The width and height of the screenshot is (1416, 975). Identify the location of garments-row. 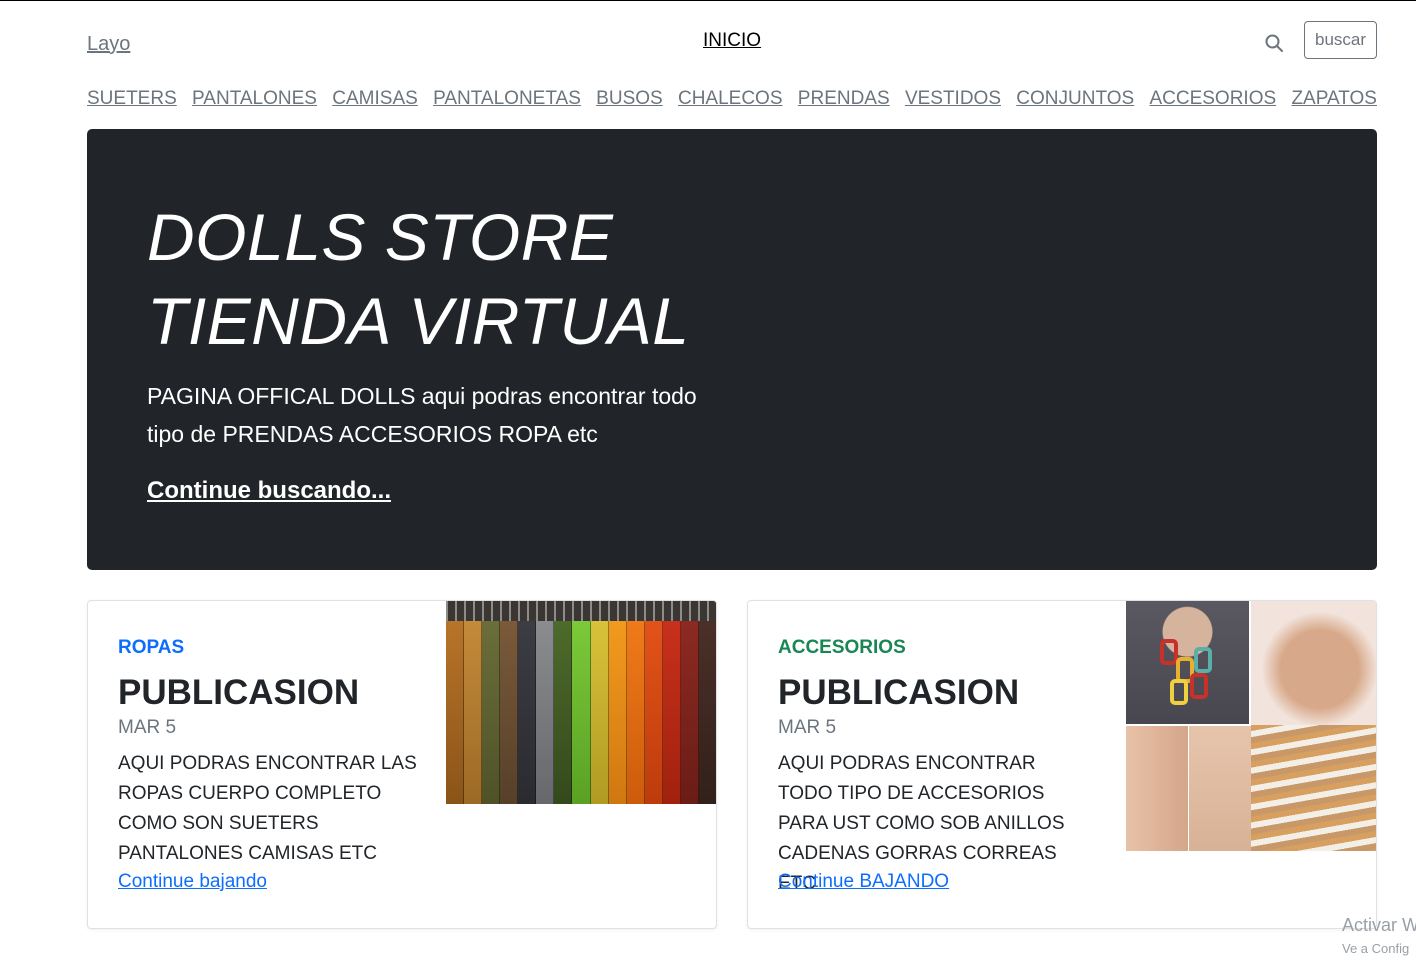
(581, 712).